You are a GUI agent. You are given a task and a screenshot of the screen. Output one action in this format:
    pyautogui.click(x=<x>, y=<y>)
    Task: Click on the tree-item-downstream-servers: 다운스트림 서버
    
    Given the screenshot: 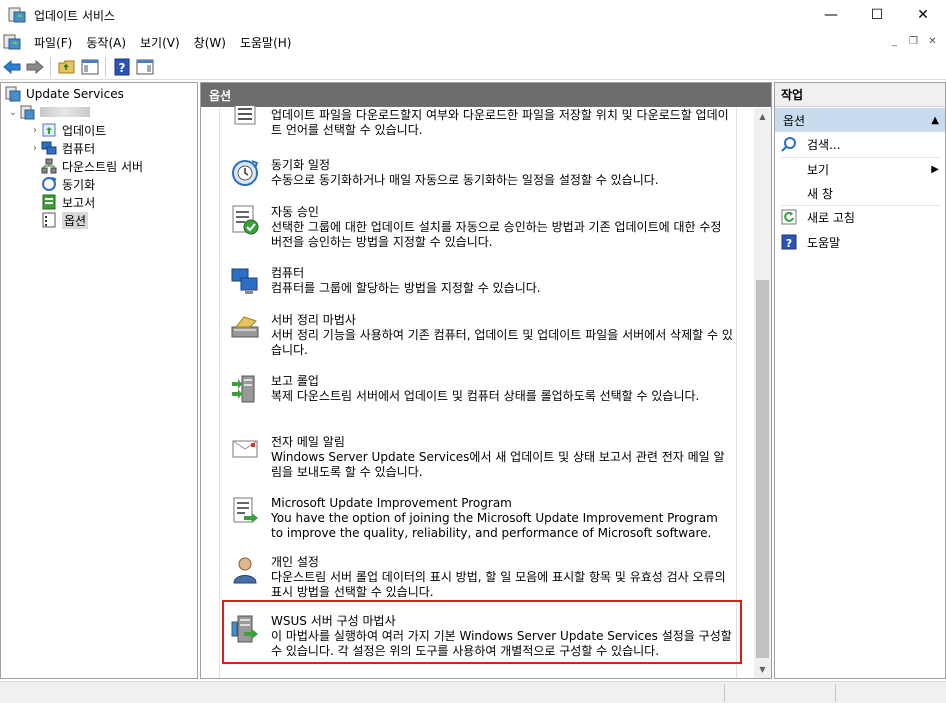 What is the action you would take?
    pyautogui.click(x=92, y=166)
    